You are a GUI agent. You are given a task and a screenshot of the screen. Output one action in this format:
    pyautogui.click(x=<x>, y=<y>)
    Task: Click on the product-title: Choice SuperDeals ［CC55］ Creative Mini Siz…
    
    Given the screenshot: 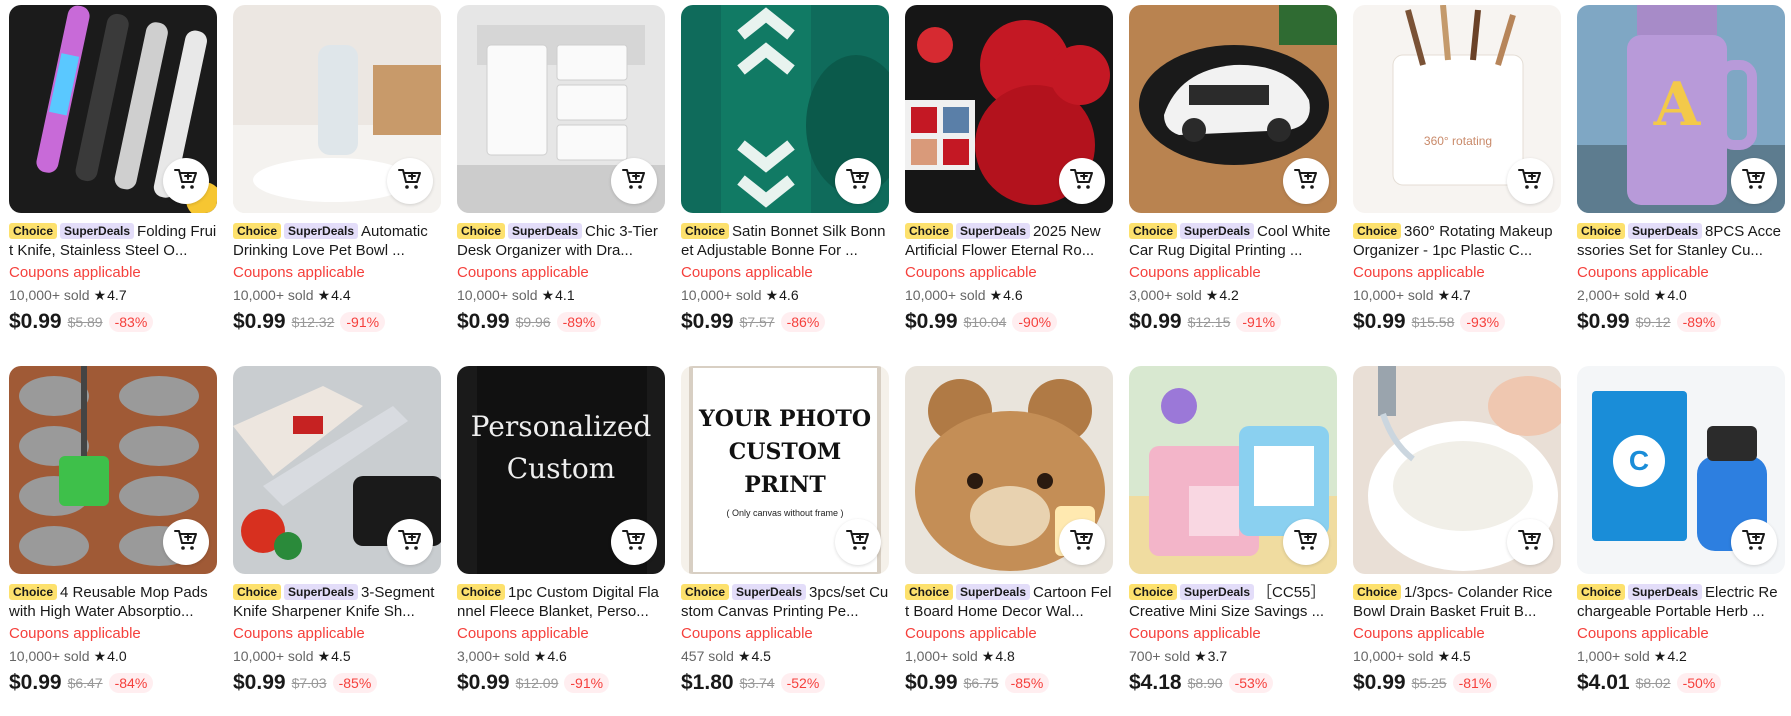 What is the action you would take?
    pyautogui.click(x=1233, y=602)
    